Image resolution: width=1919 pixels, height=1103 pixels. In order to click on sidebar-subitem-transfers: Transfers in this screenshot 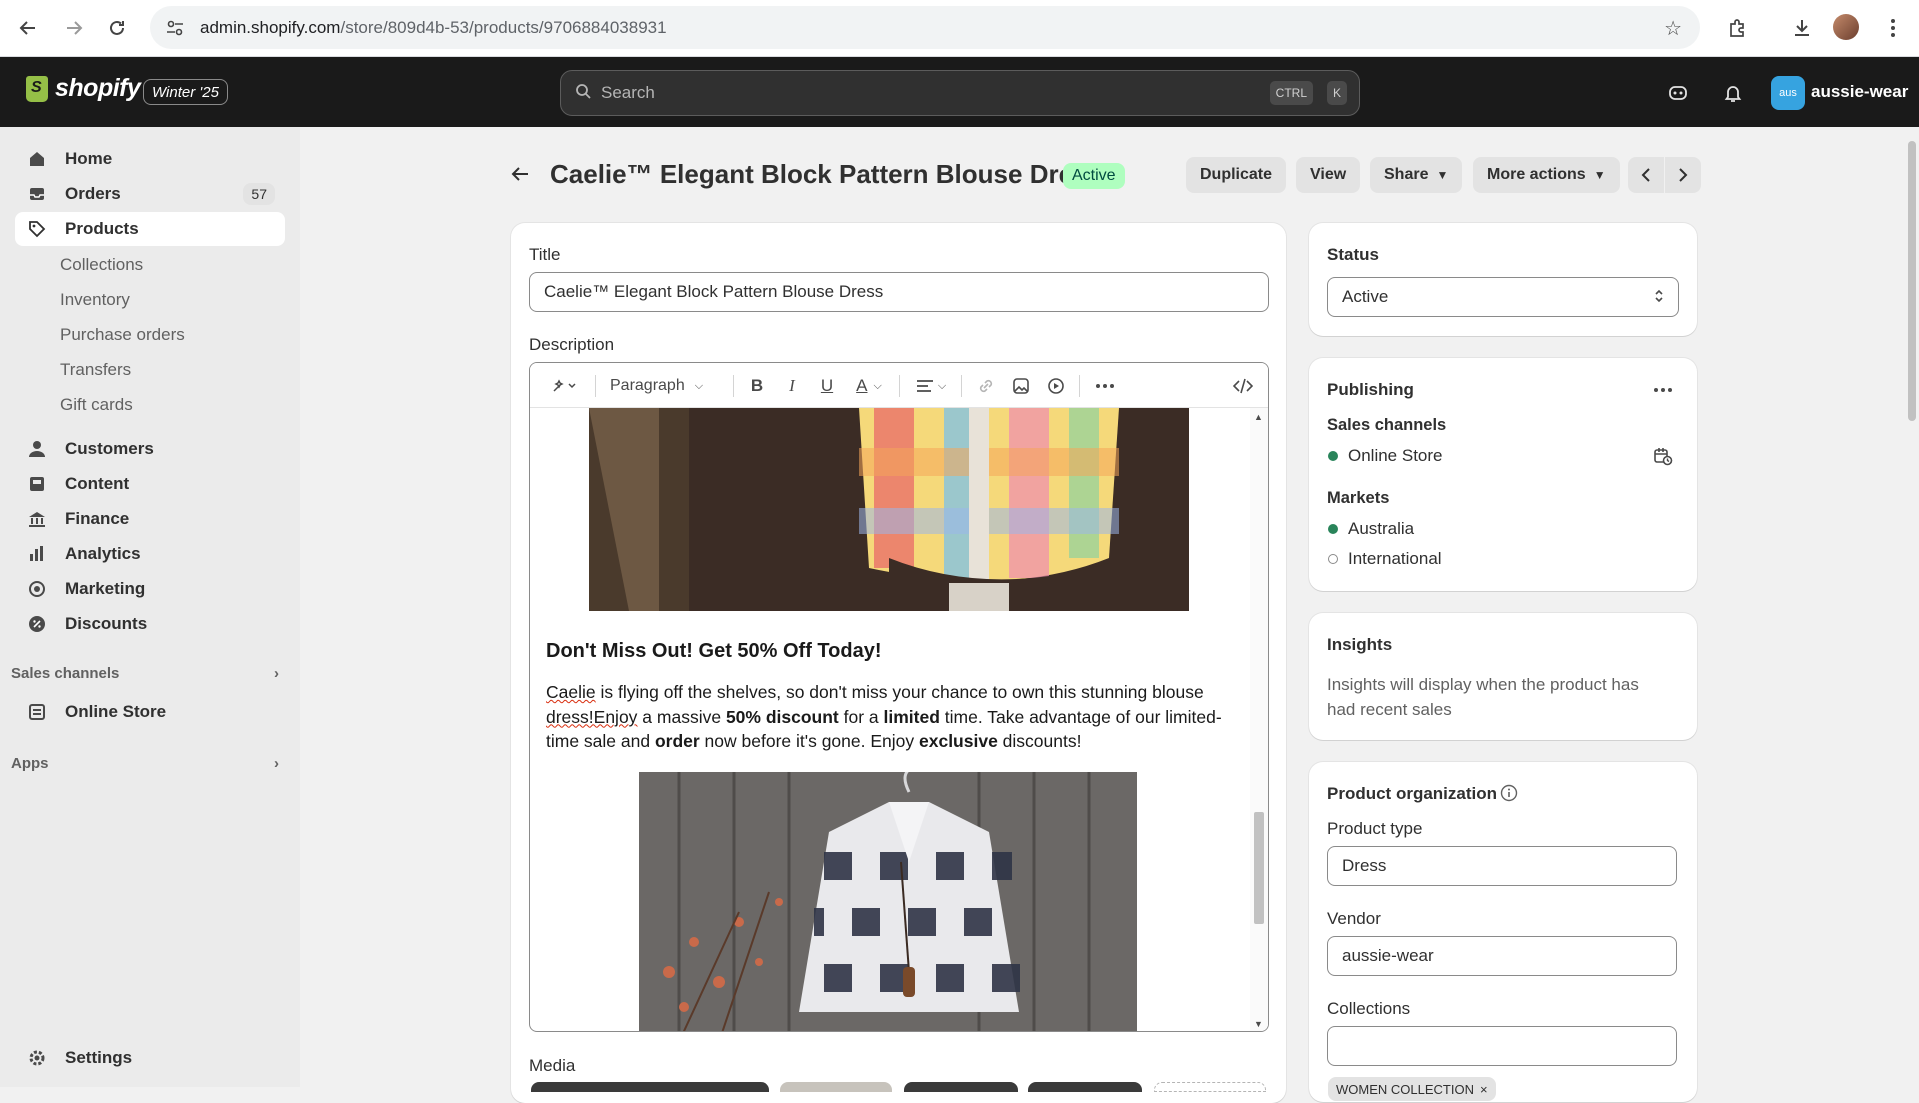, I will do `click(95, 370)`.